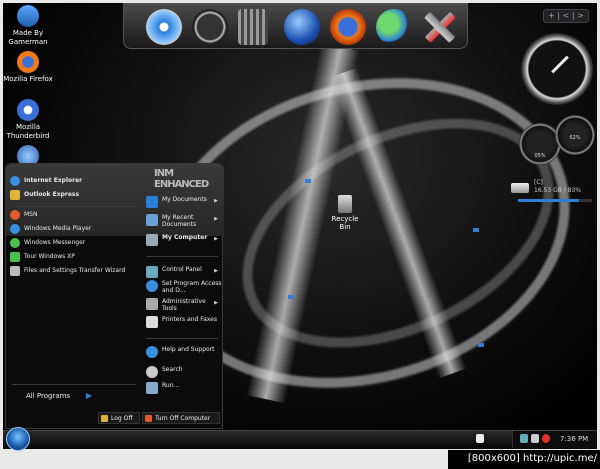 Image resolution: width=600 pixels, height=469 pixels. What do you see at coordinates (575, 135) in the screenshot?
I see `ram-gauge: 62%` at bounding box center [575, 135].